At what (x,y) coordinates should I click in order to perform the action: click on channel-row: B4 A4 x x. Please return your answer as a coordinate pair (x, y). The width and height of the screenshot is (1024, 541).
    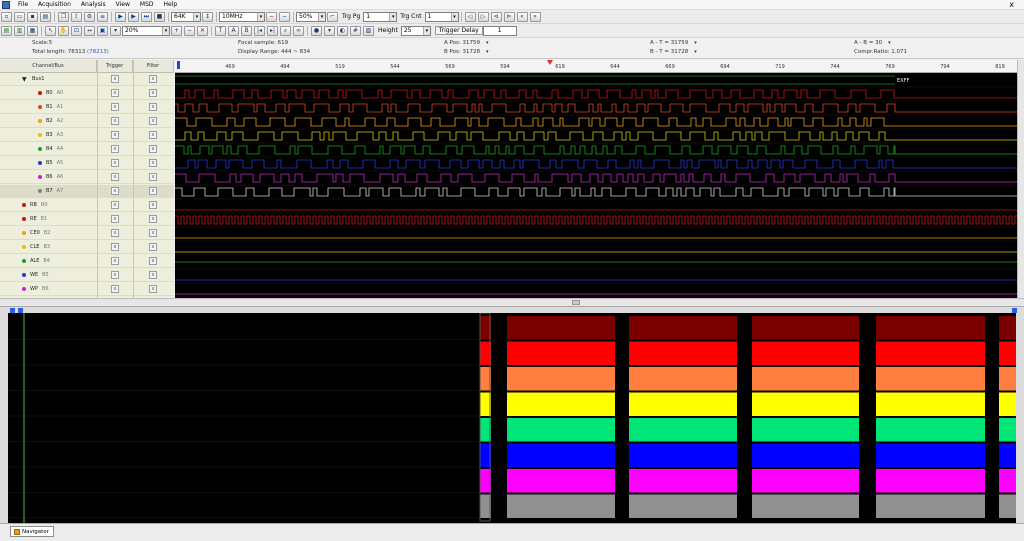
    Looking at the image, I should click on (87, 149).